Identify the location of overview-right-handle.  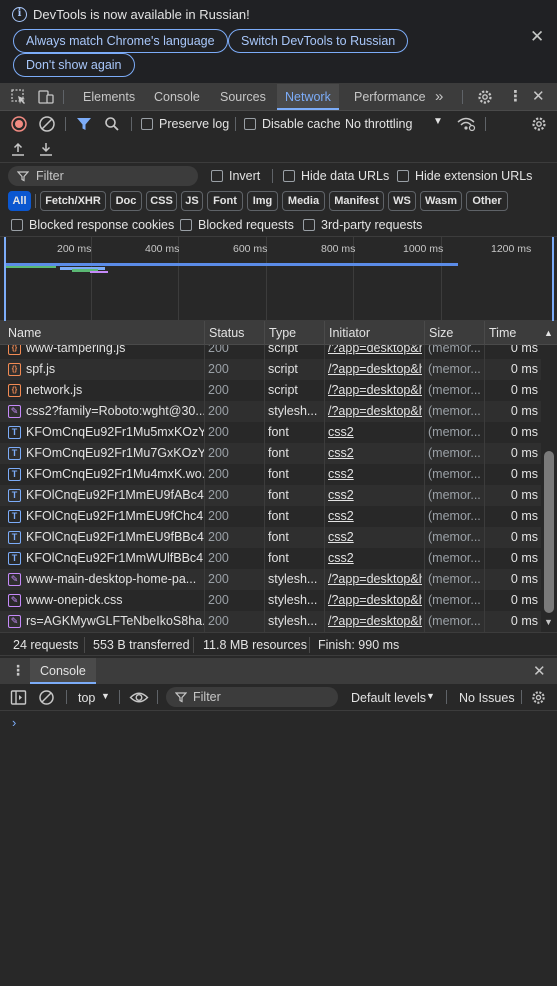
(553, 279).